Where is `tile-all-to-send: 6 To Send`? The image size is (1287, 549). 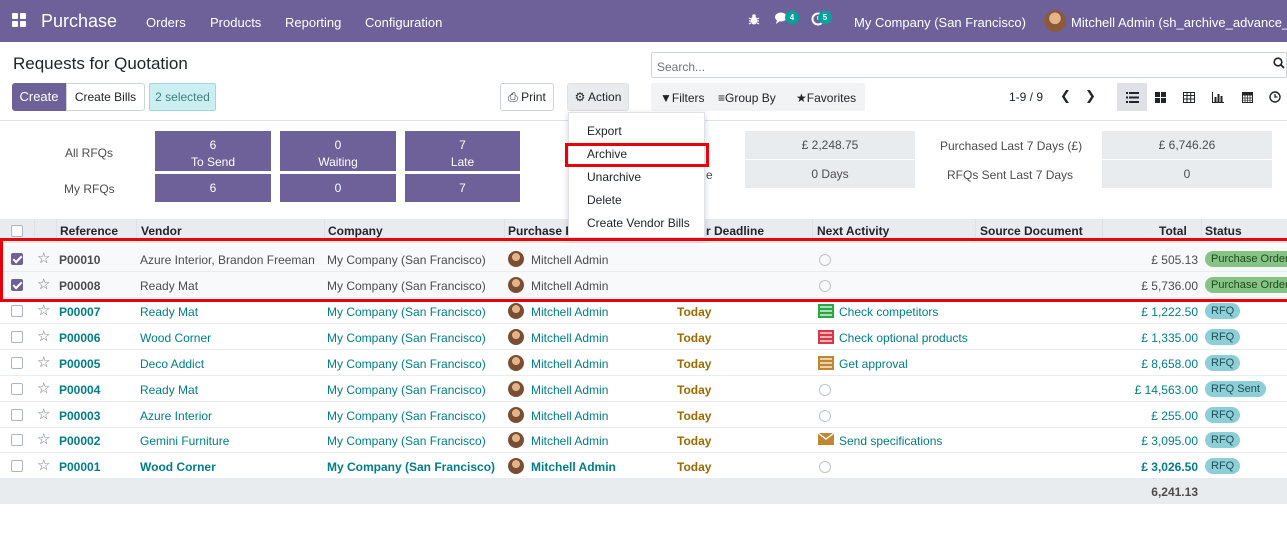 tile-all-to-send: 6 To Send is located at coordinates (213, 151).